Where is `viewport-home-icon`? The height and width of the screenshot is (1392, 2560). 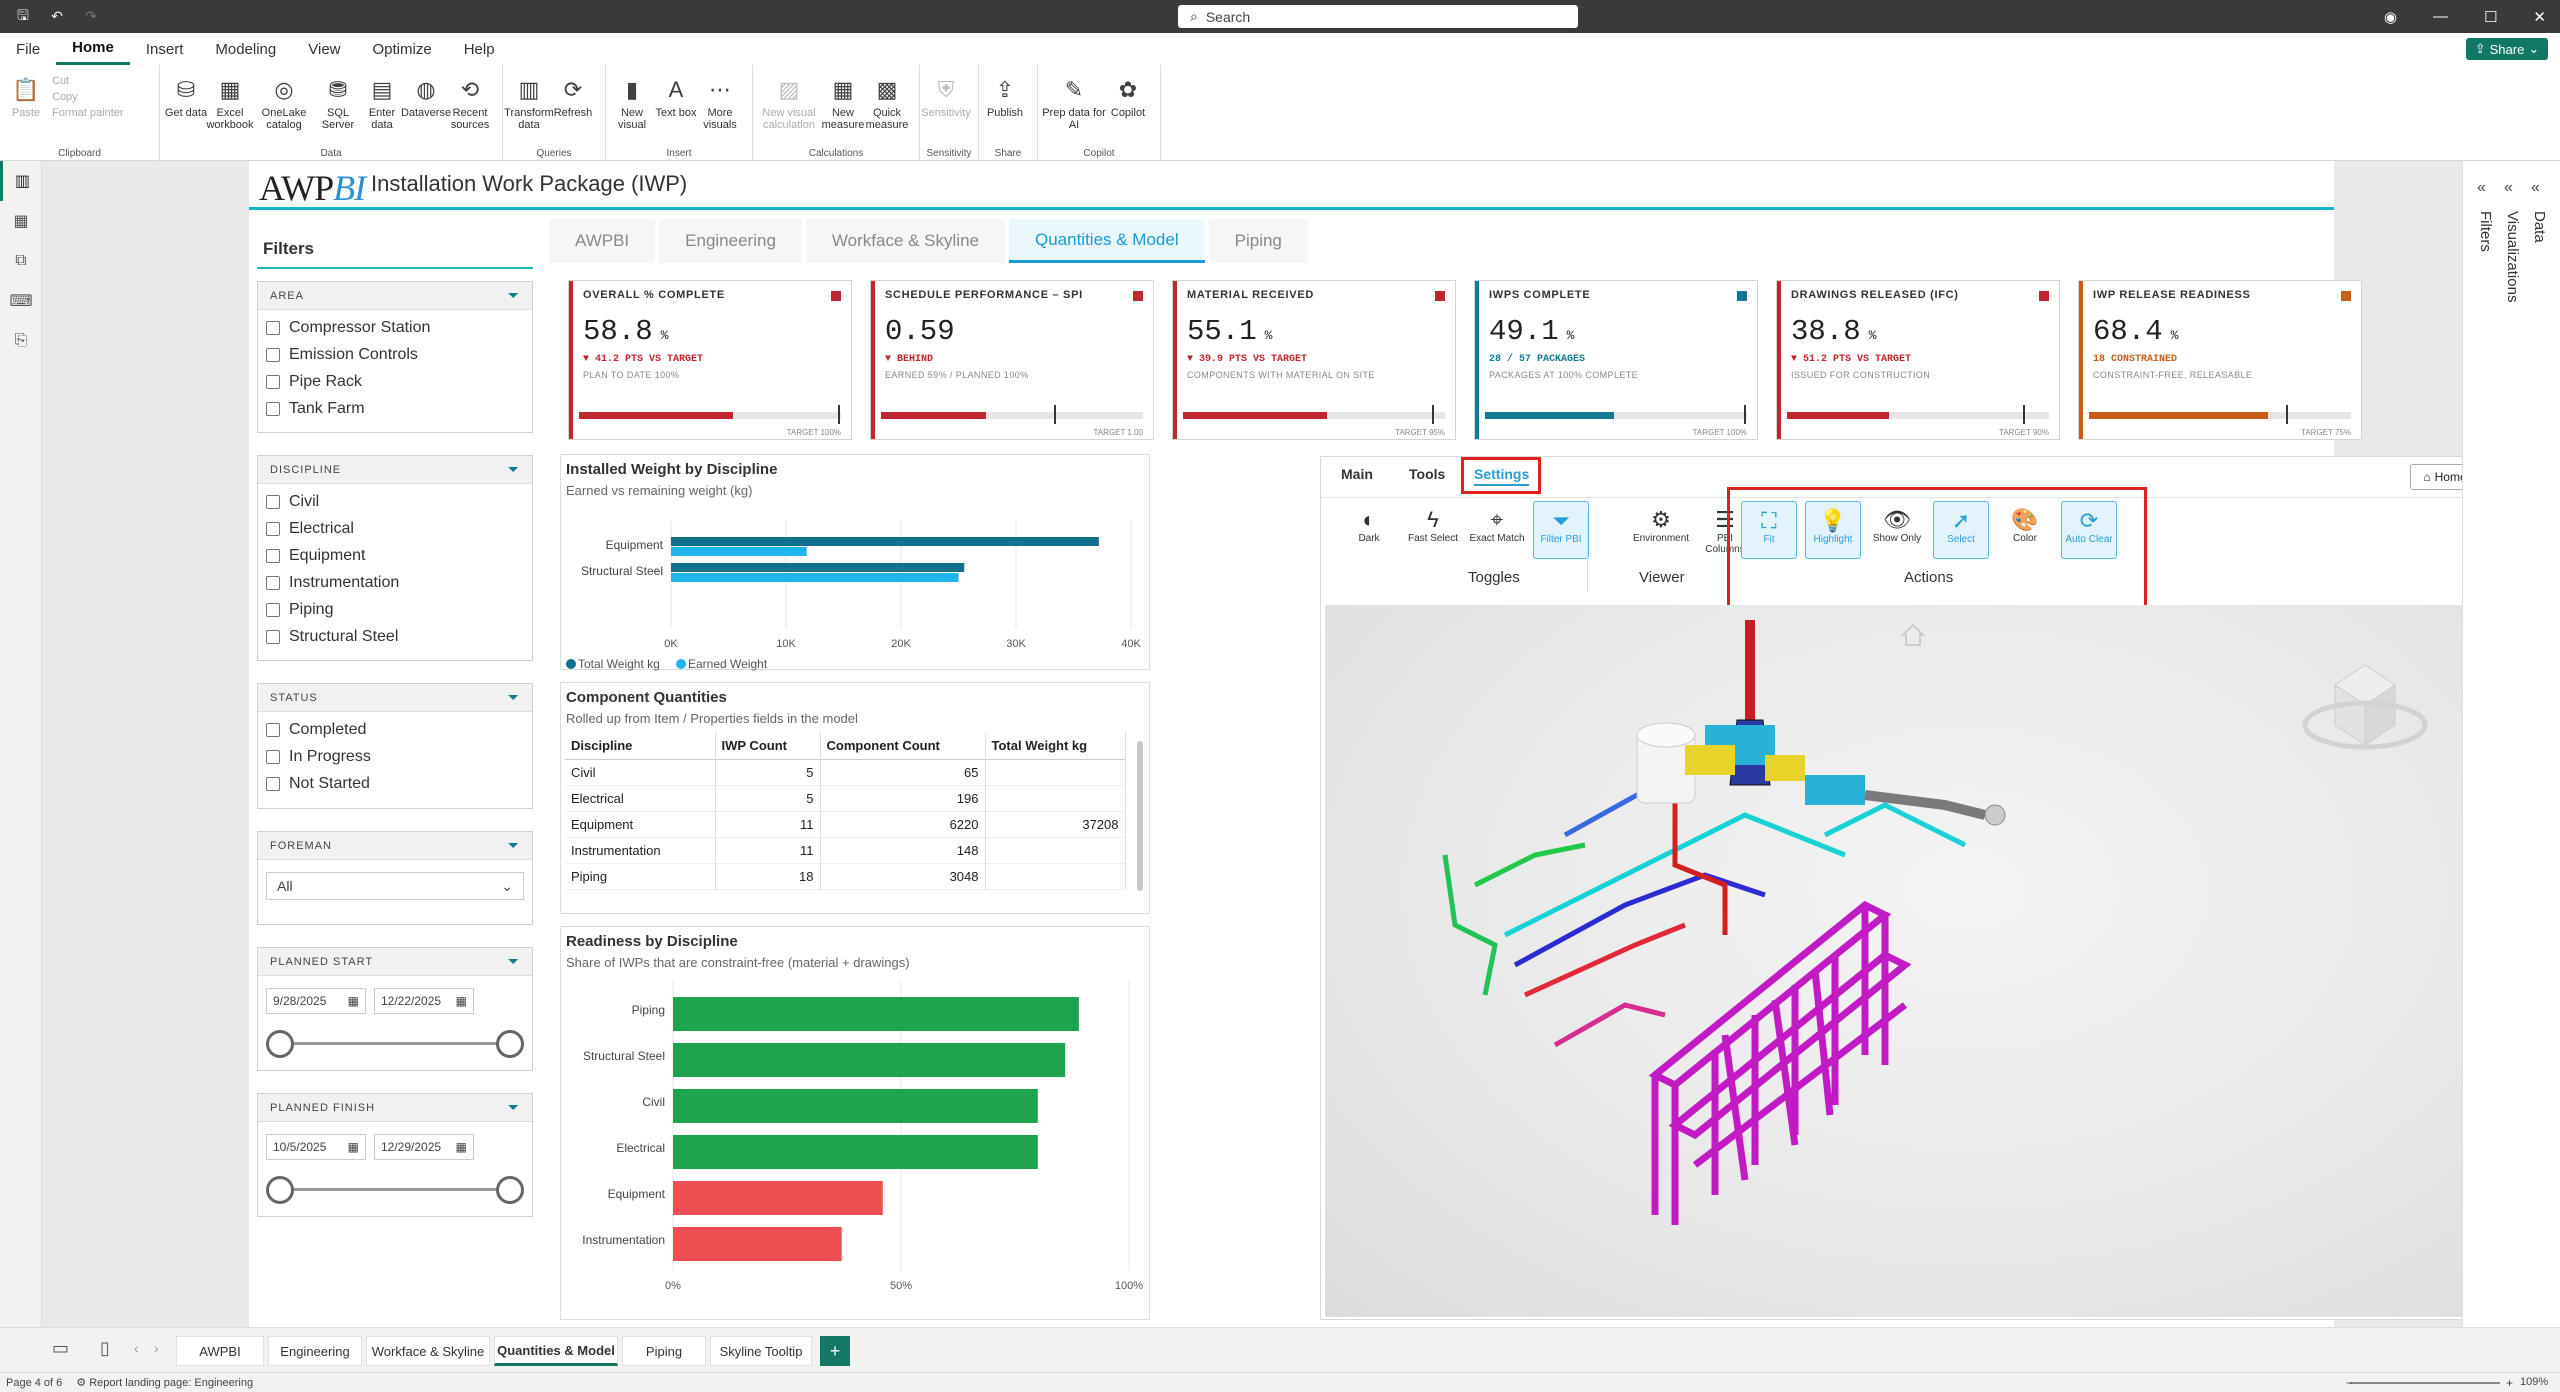
viewport-home-icon is located at coordinates (1913, 634).